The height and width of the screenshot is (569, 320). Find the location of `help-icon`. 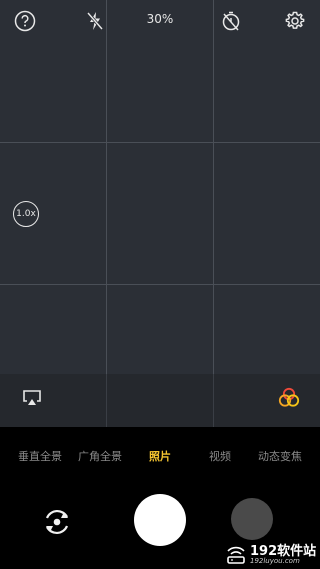

help-icon is located at coordinates (25, 21).